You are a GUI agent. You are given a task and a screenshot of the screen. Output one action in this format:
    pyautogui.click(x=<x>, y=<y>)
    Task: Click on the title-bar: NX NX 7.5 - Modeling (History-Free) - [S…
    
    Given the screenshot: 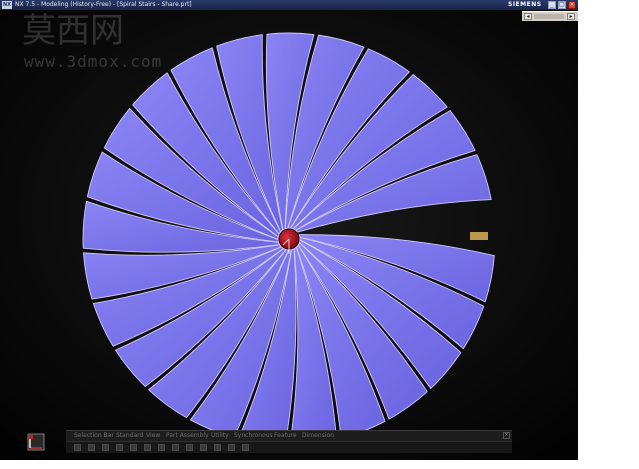 What is the action you would take?
    pyautogui.click(x=289, y=5)
    